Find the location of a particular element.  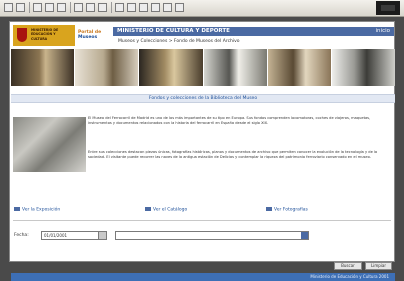

photos-link: Ver Fotografías is located at coordinates (287, 210).